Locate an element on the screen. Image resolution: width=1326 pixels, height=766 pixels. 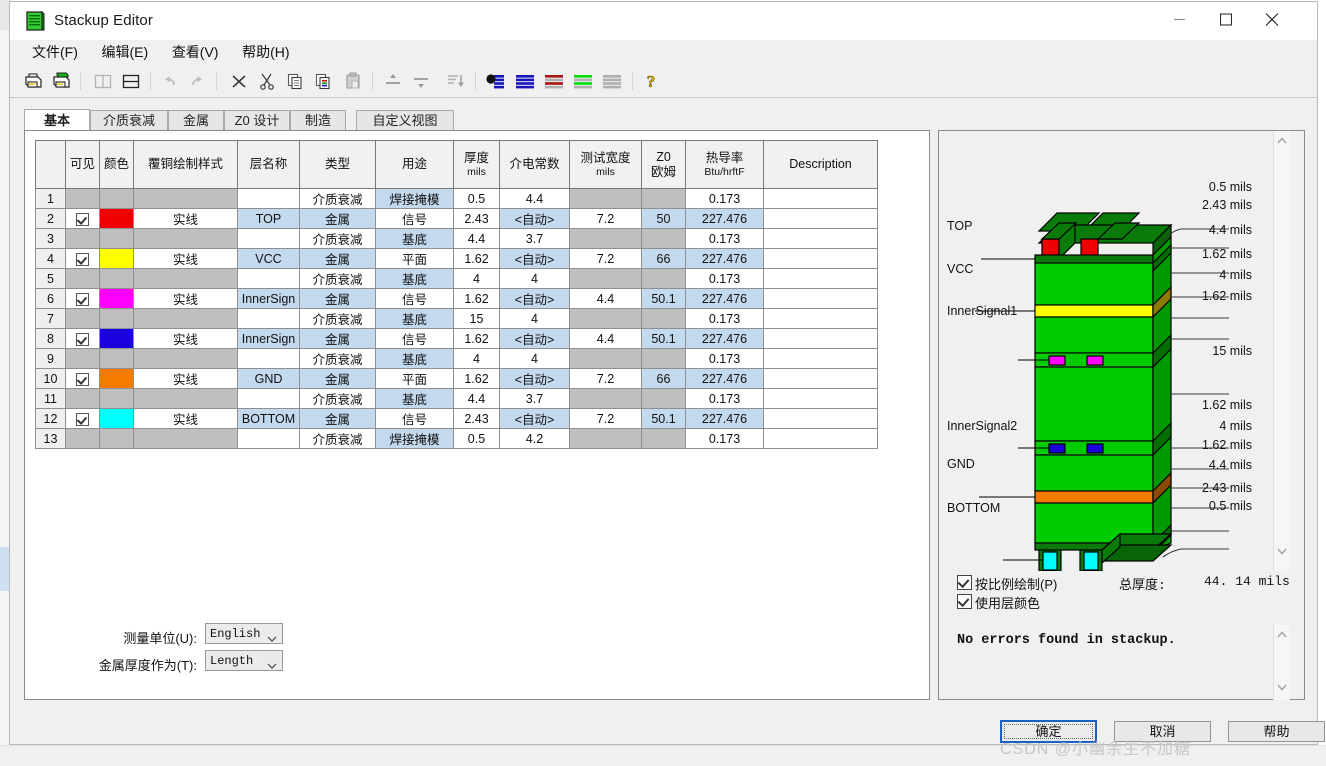
usage-cell-3: 基底 is located at coordinates (414, 238).